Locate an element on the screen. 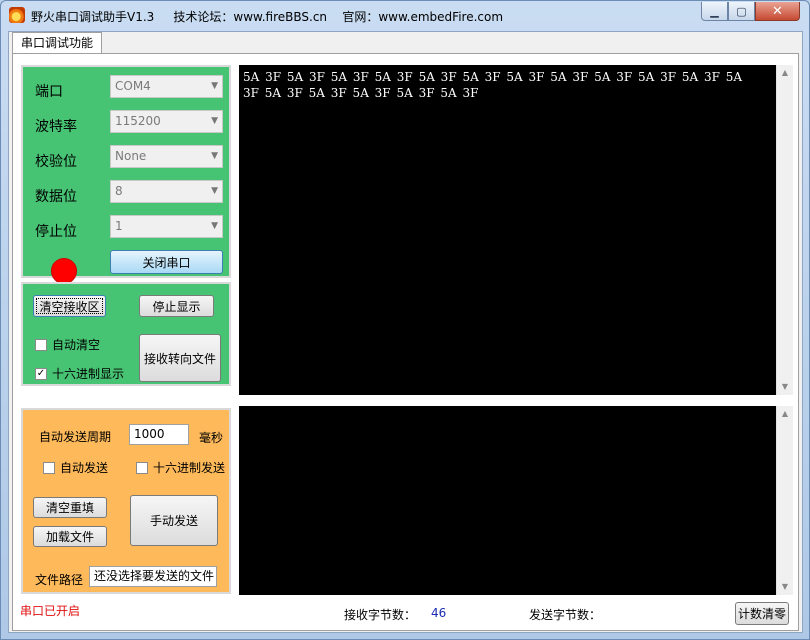 Image resolution: width=810 pixels, height=640 pixels. port-status-indicator is located at coordinates (64, 271).